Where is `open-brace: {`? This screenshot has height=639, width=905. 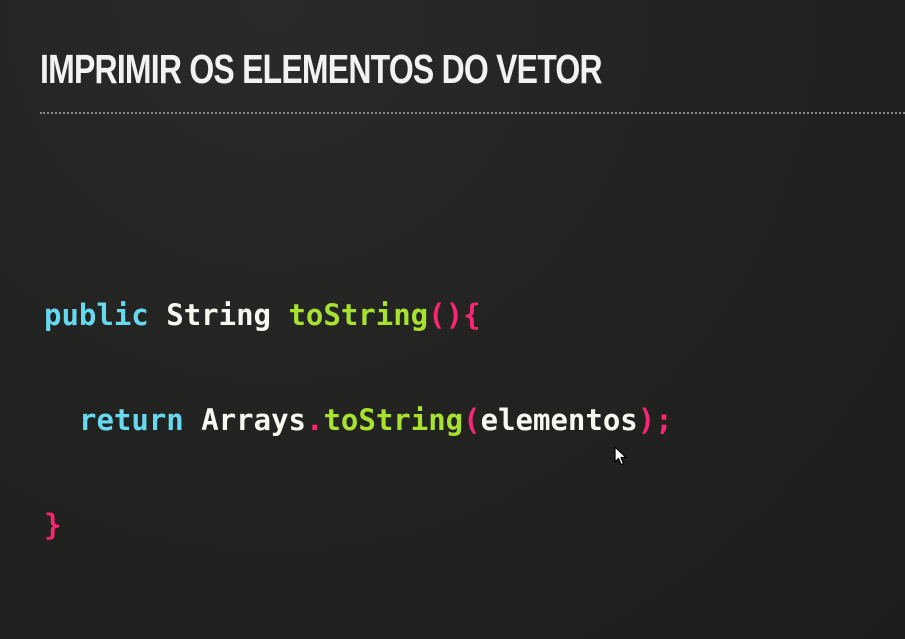
open-brace: { is located at coordinates (472, 315).